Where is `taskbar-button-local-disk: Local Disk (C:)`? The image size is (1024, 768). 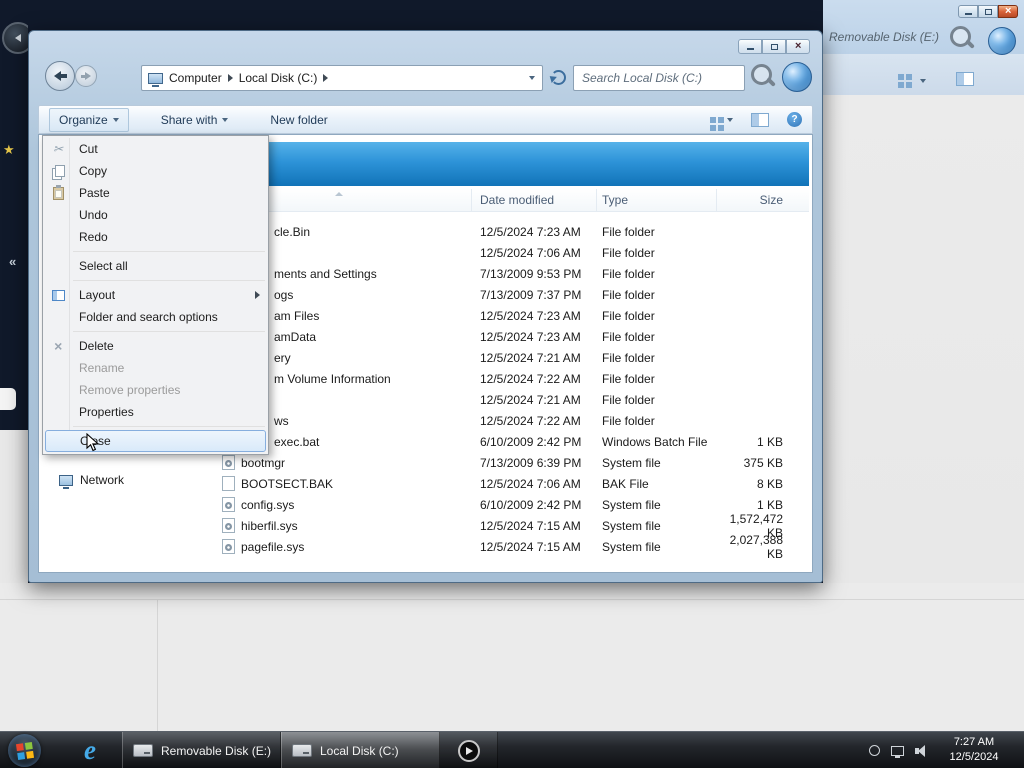
taskbar-button-local-disk: Local Disk (C:) is located at coordinates (360, 750).